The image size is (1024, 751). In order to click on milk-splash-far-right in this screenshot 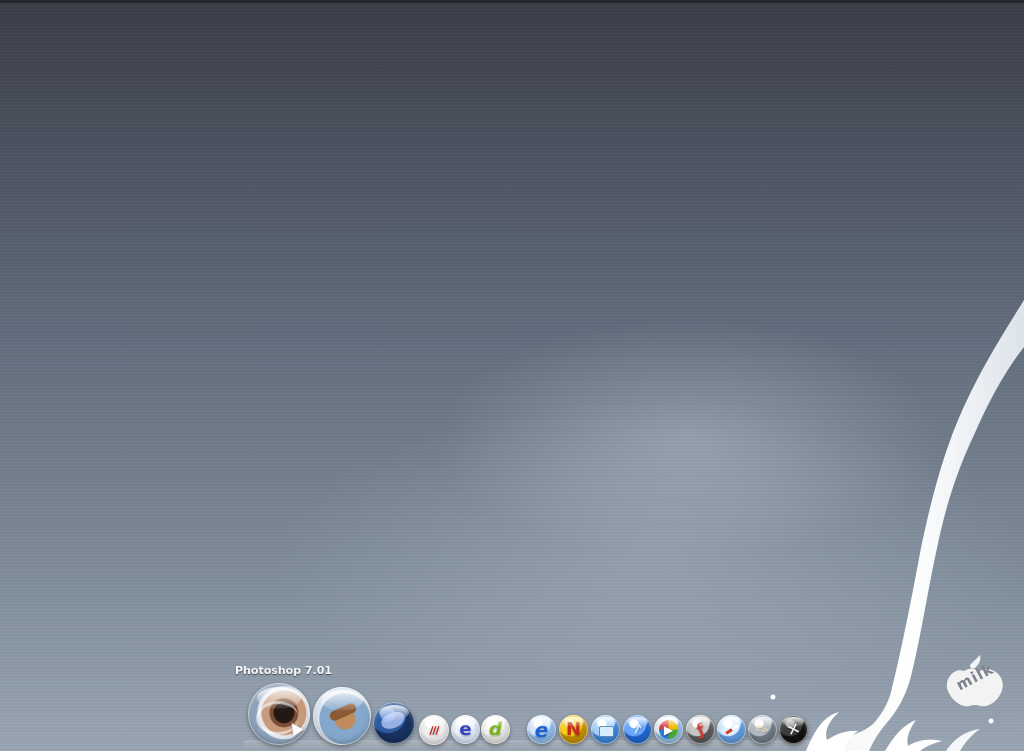, I will do `click(963, 740)`.